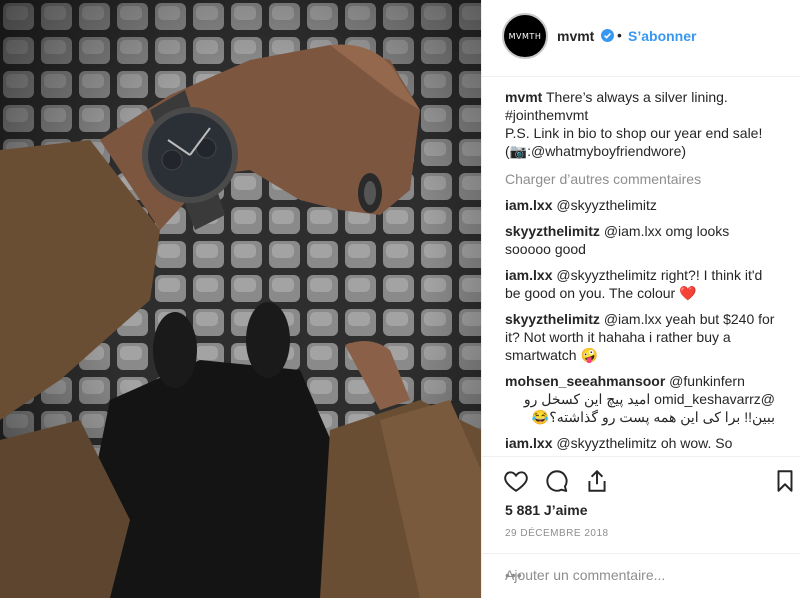 The image size is (800, 598). I want to click on bookmark-icon, so click(785, 481).